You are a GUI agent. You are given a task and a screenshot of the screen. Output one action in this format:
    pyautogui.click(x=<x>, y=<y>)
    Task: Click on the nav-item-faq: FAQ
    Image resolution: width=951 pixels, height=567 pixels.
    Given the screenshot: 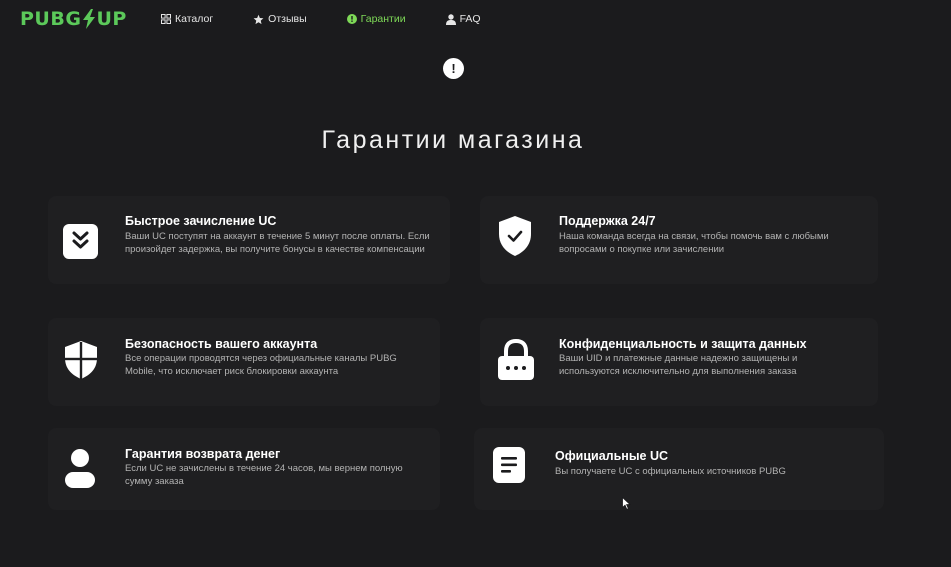 What is the action you would take?
    pyautogui.click(x=463, y=19)
    